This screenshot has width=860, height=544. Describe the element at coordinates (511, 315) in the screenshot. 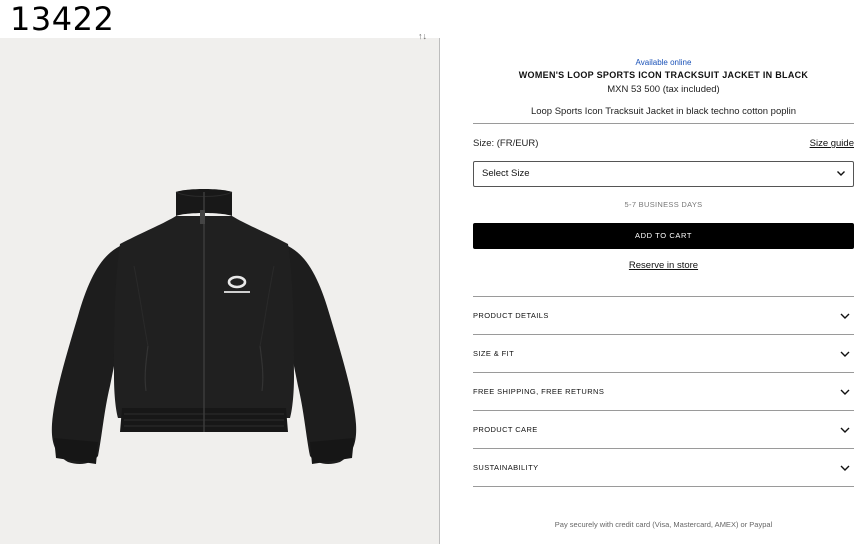

I see `accordion-label: PRODUCT DETAILS` at that location.